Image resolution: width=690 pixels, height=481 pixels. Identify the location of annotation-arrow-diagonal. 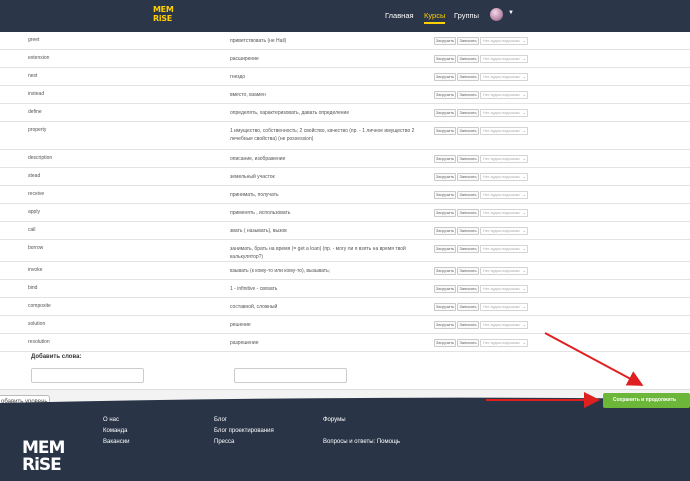
(594, 359).